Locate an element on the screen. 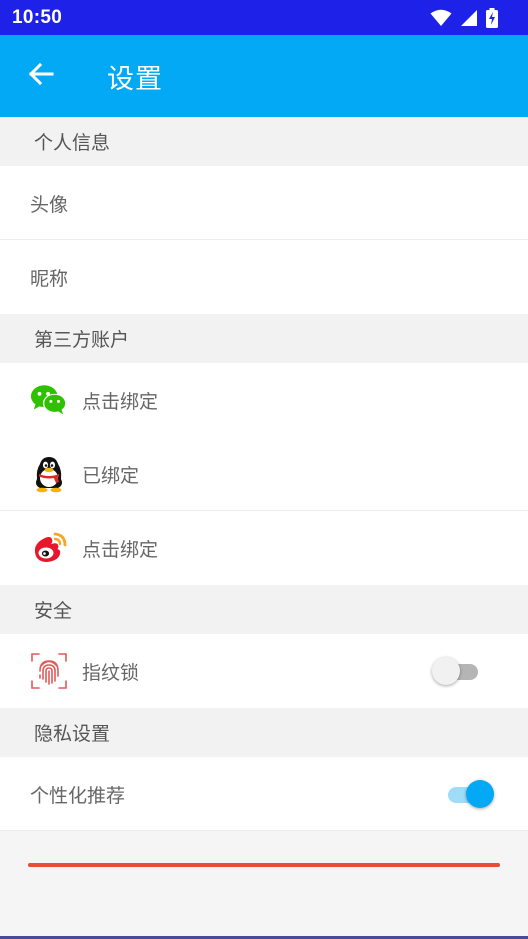 The image size is (528, 939). settings-item-avatar: 头像 is located at coordinates (264, 203).